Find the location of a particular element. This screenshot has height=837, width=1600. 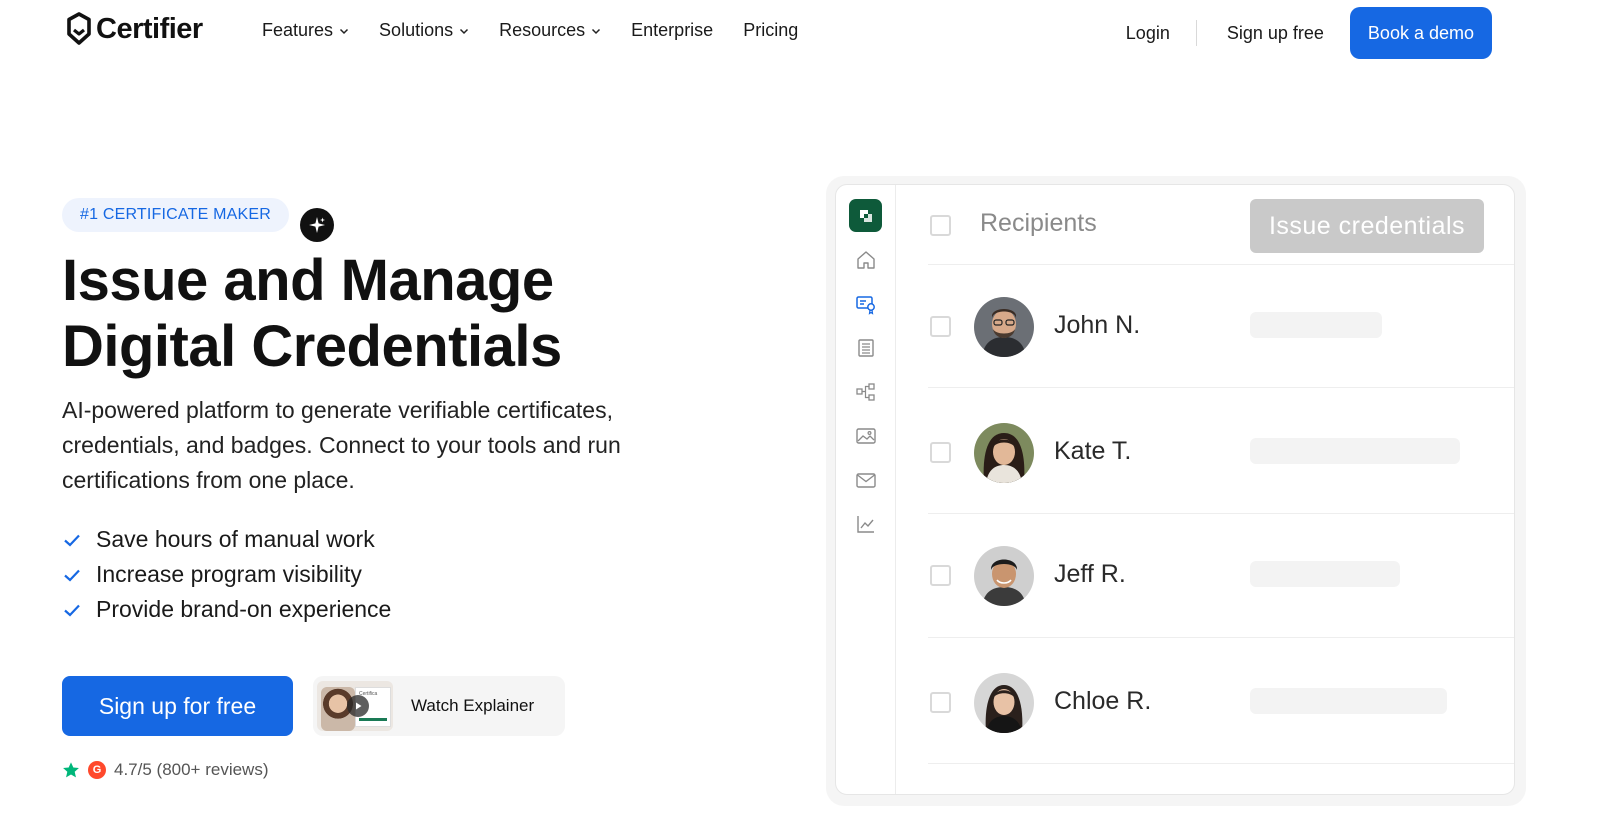

menu-label: Features is located at coordinates (298, 30).